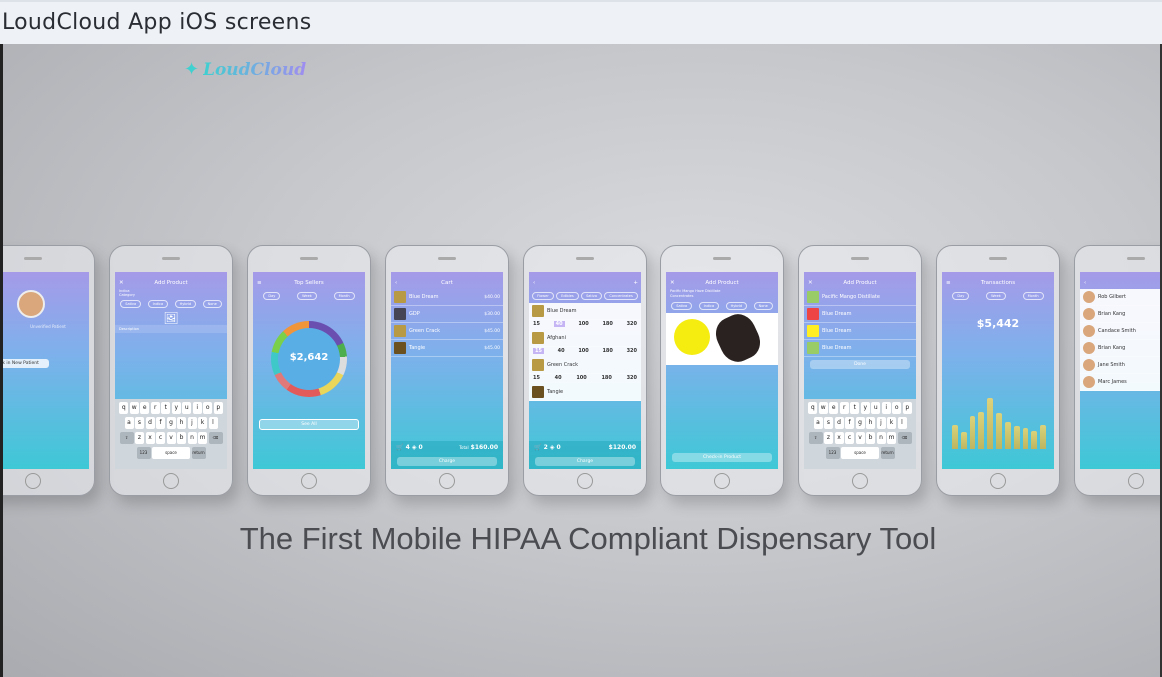 The image size is (1162, 677). I want to click on product-image, so click(722, 338).